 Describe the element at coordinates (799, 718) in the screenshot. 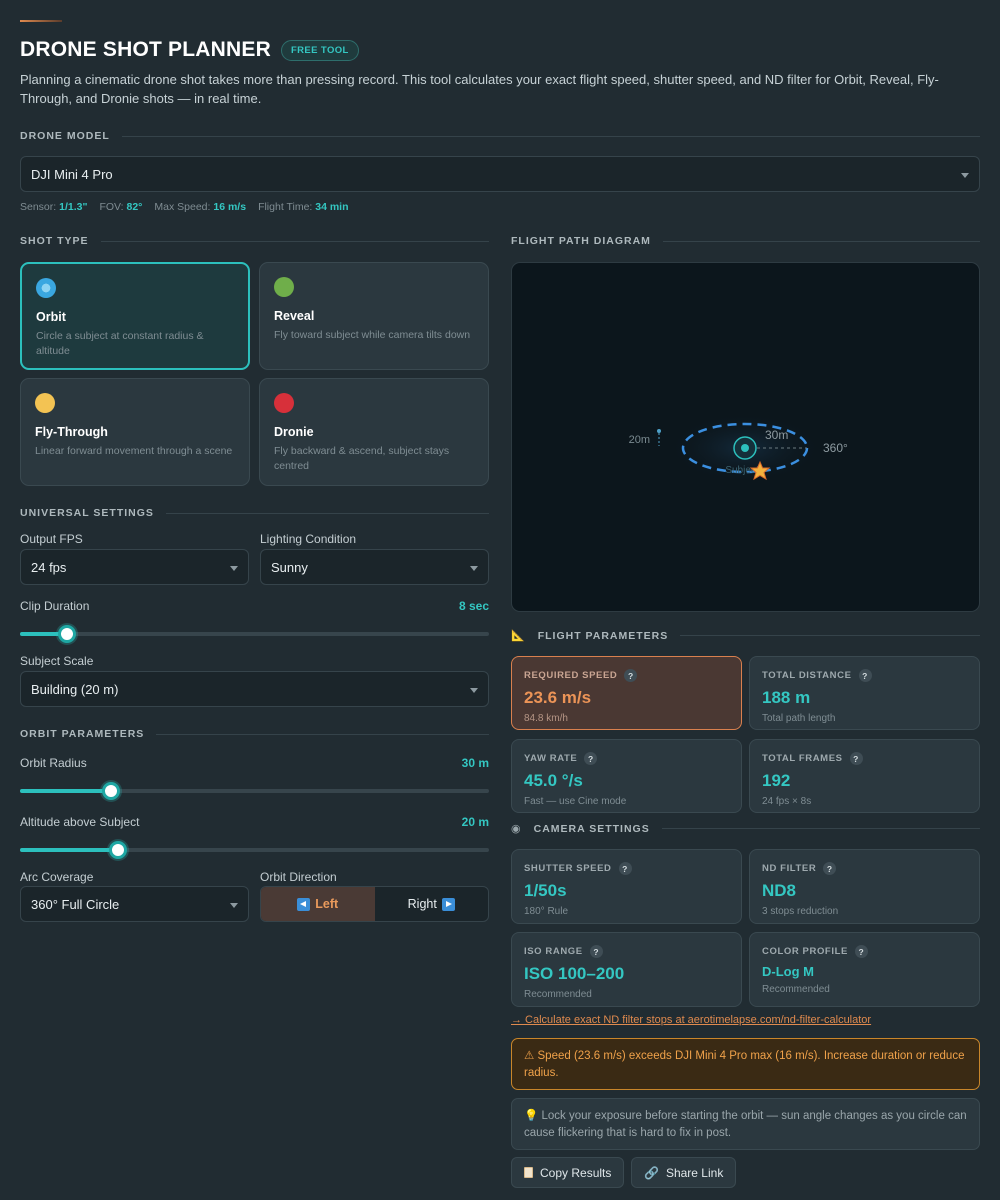

I see `total-distance-sub: Total path length` at that location.